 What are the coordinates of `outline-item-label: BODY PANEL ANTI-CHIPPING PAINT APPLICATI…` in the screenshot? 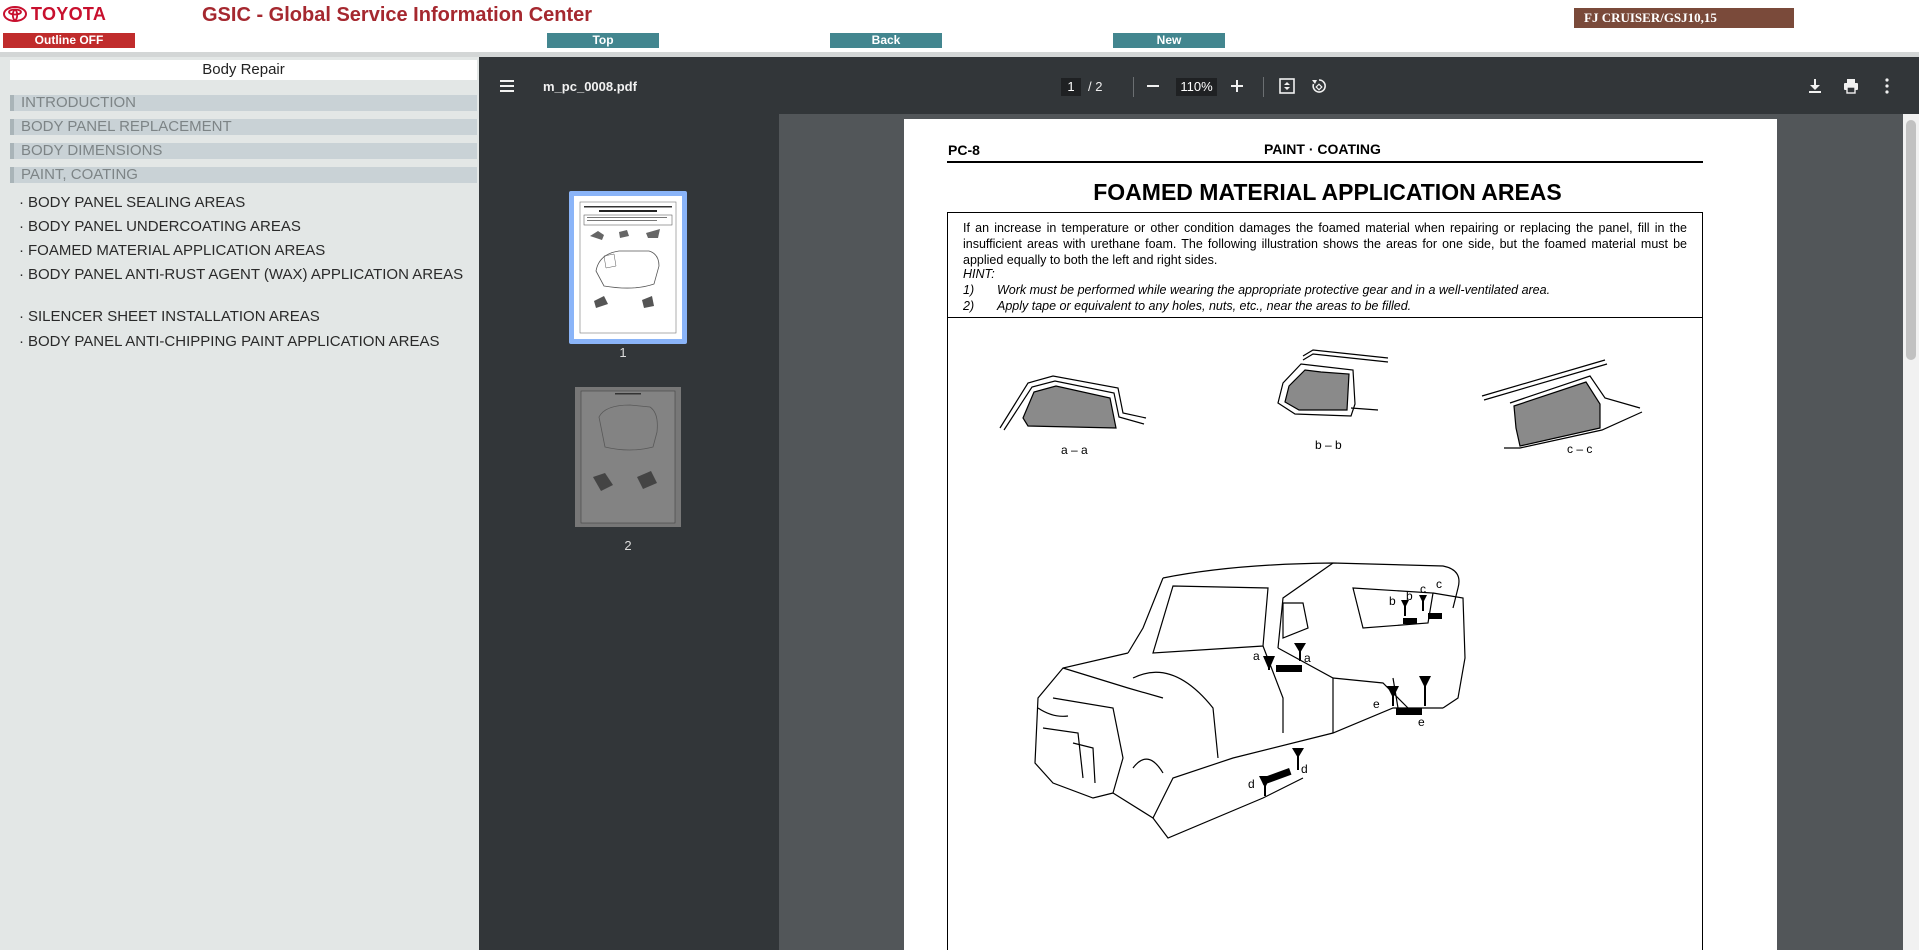 It's located at (234, 341).